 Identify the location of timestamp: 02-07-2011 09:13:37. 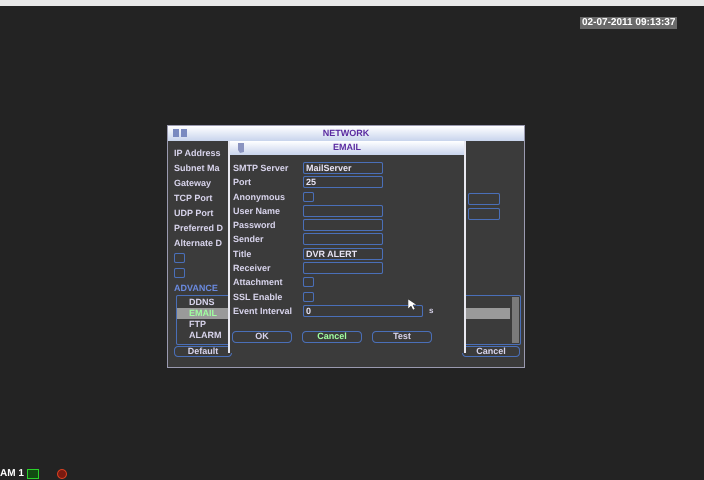
(629, 23).